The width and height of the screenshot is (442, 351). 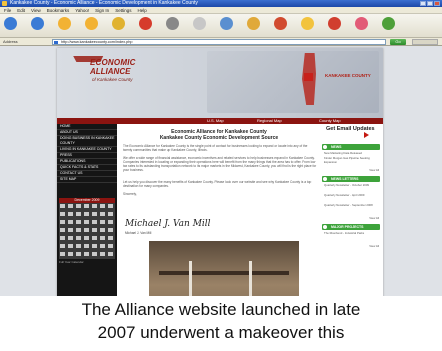 What do you see at coordinates (374, 246) in the screenshot?
I see `projects-view-all: View All` at bounding box center [374, 246].